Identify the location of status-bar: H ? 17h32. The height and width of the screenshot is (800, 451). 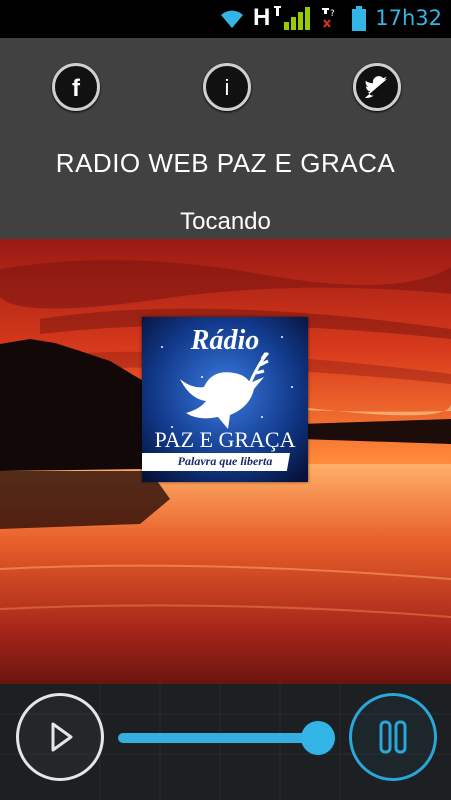
(225, 19).